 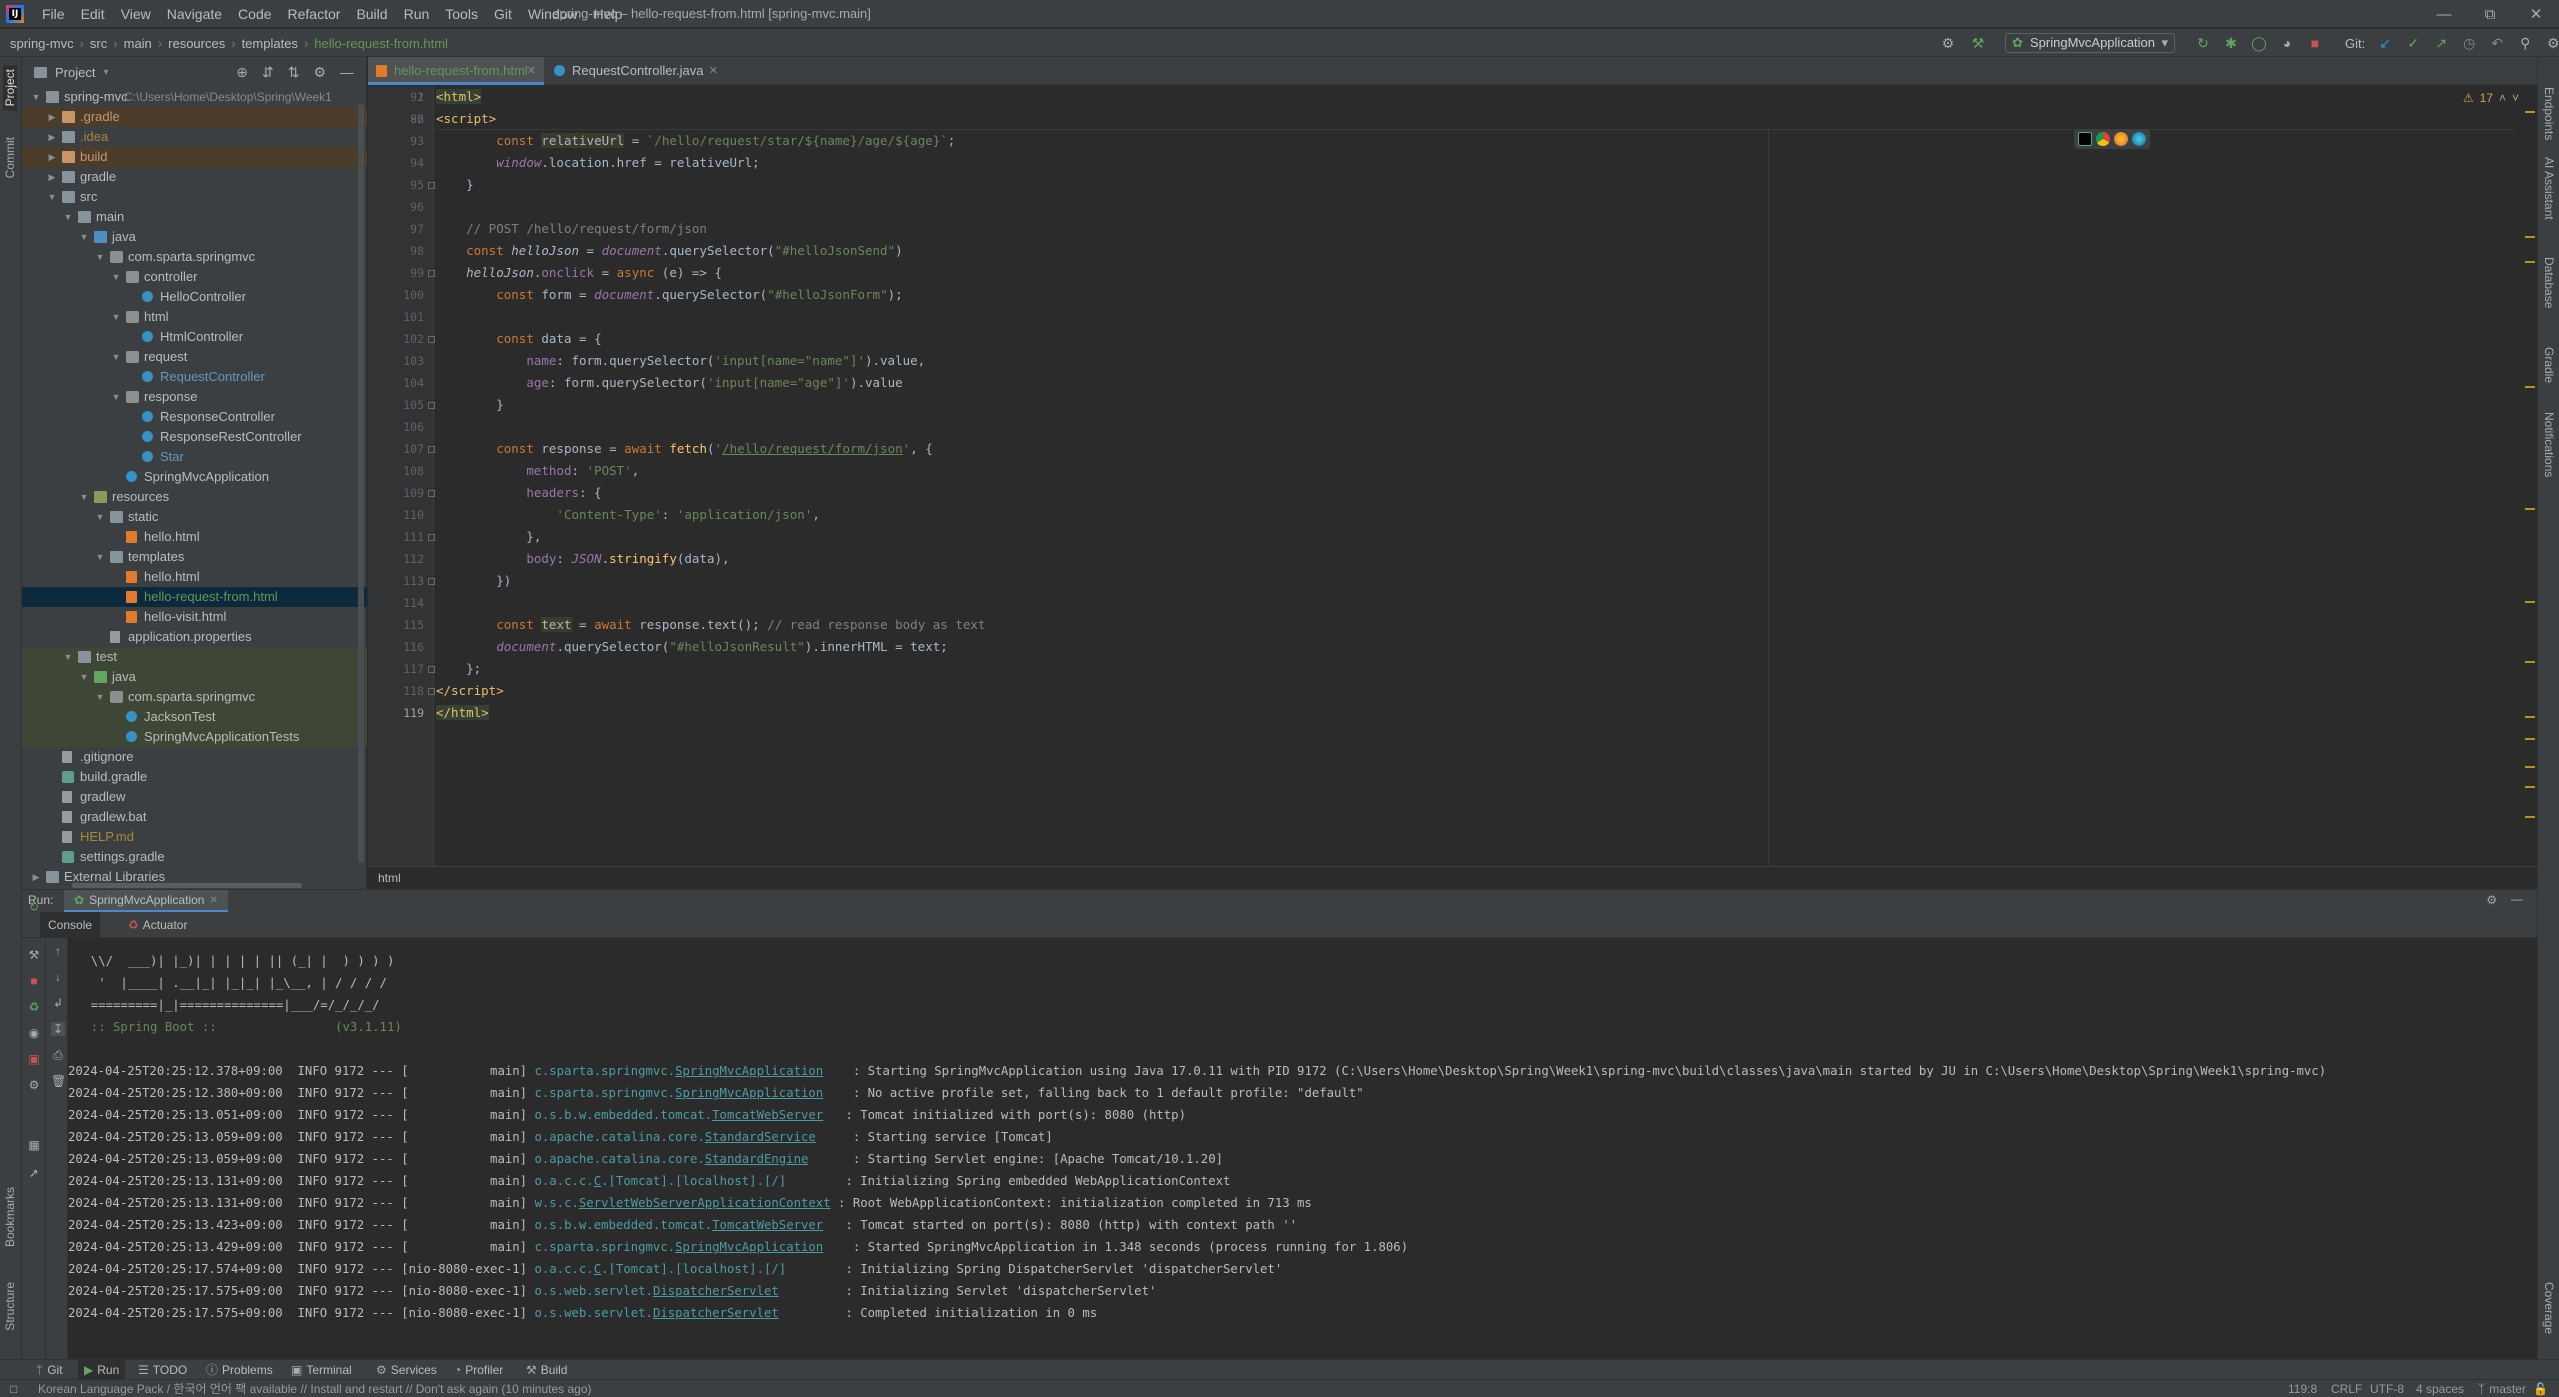 What do you see at coordinates (194, 14) in the screenshot?
I see `menu-navigate: Navigate` at bounding box center [194, 14].